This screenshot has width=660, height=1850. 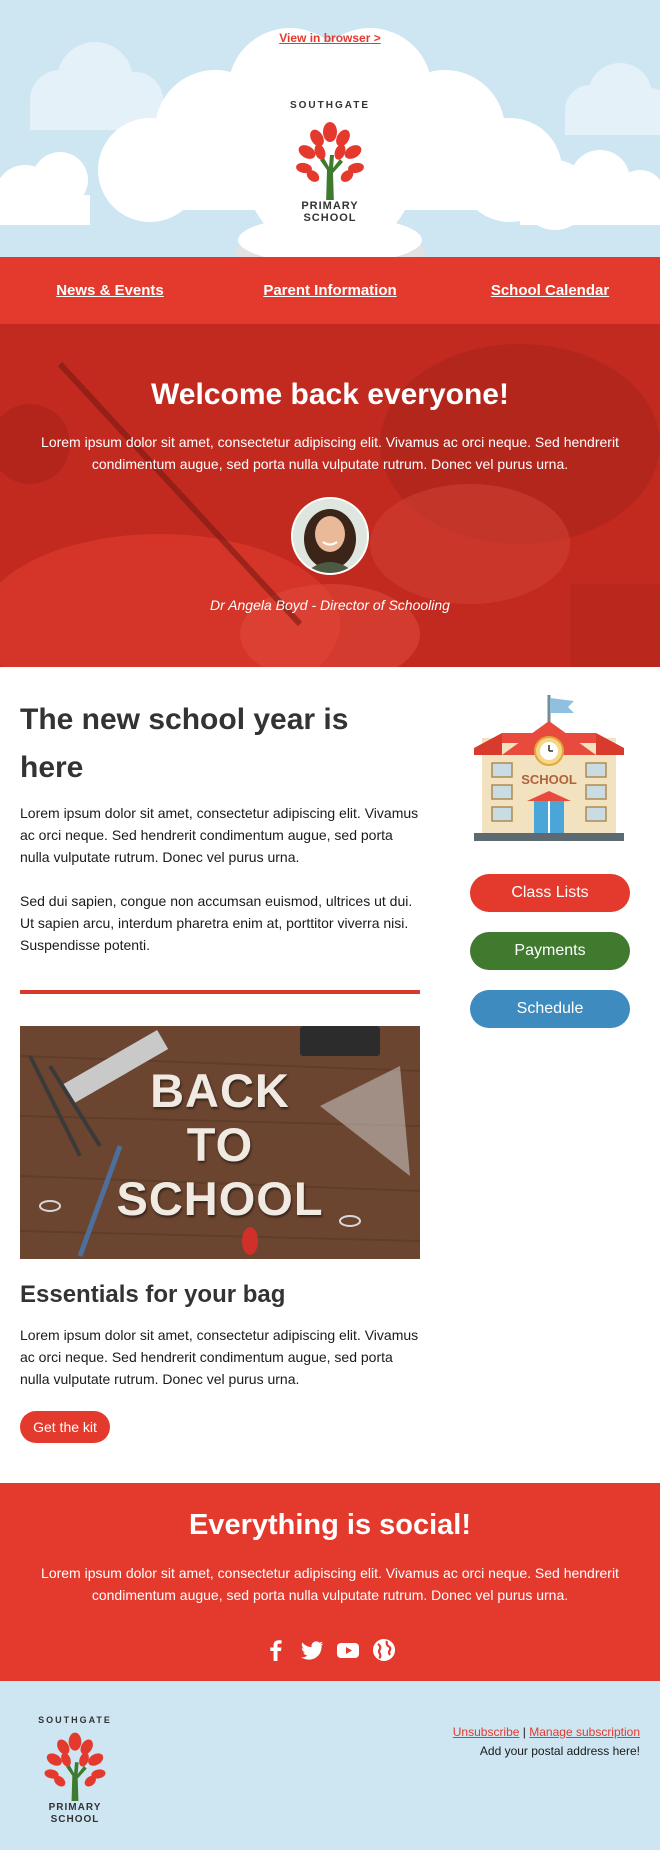 I want to click on essentials-title: Essentials for your bag, so click(x=153, y=1294).